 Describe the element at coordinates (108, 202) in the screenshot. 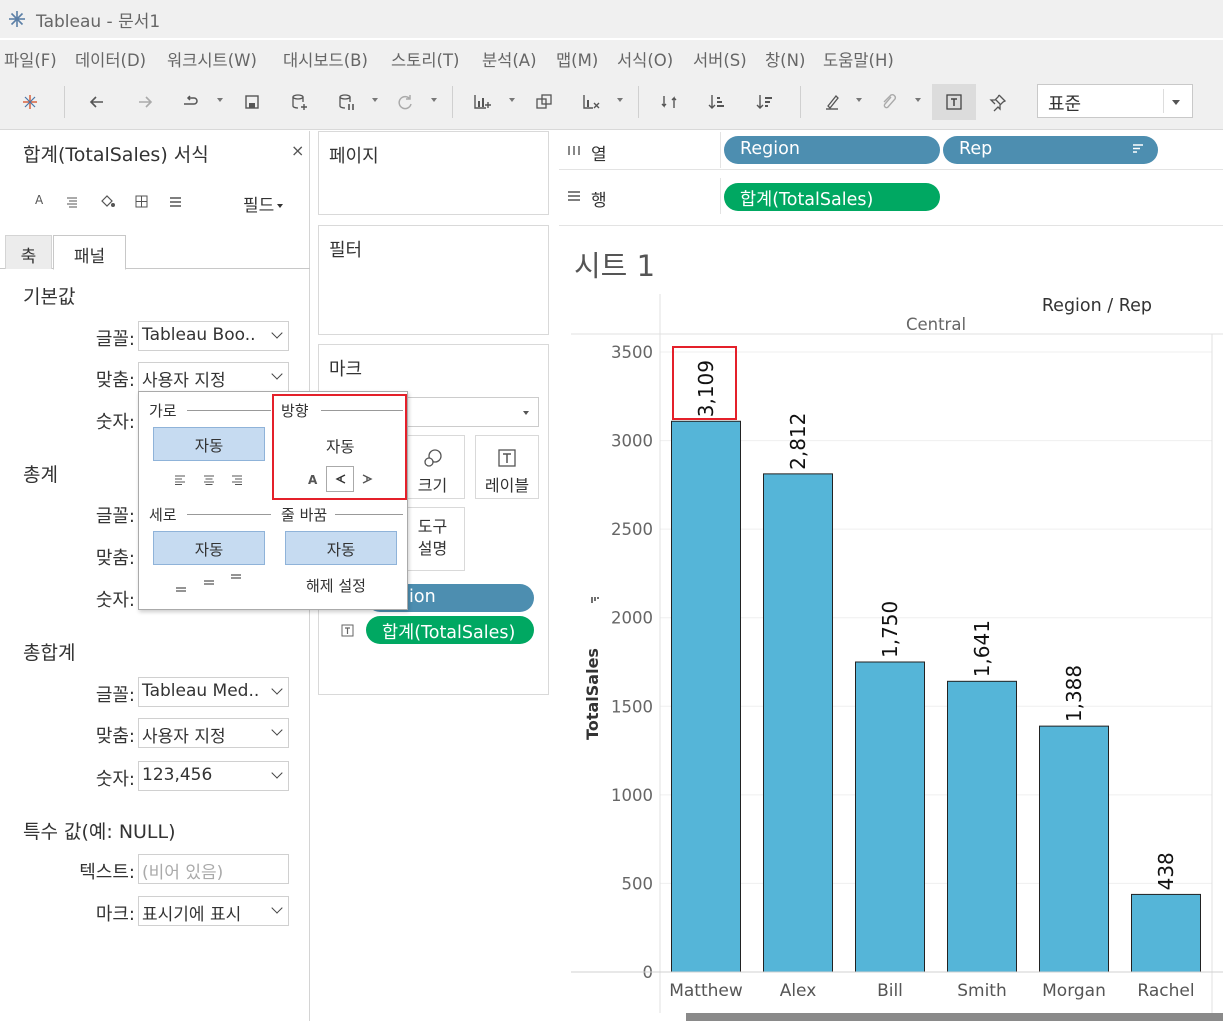

I see `shading-format-icon` at that location.